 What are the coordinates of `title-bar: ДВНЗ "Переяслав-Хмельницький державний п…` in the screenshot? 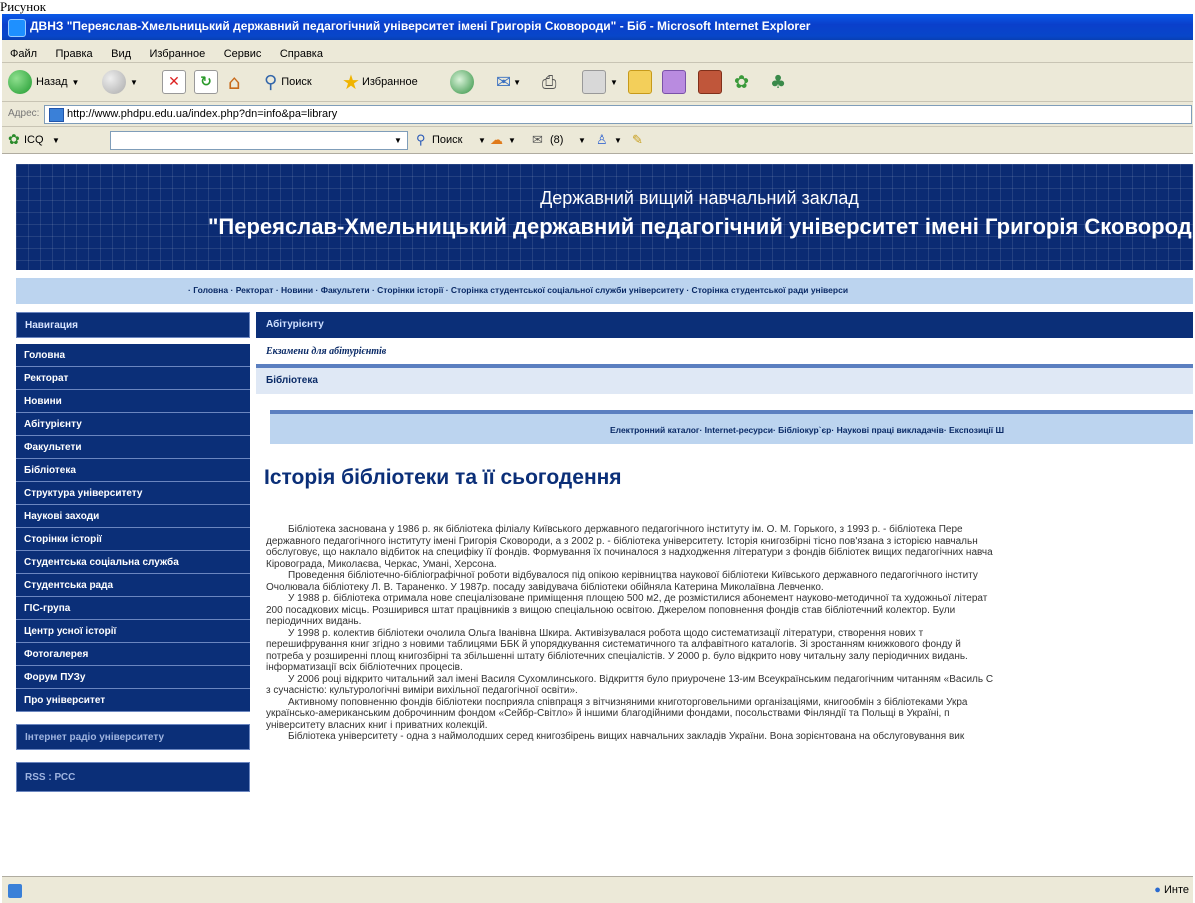 It's located at (597, 27).